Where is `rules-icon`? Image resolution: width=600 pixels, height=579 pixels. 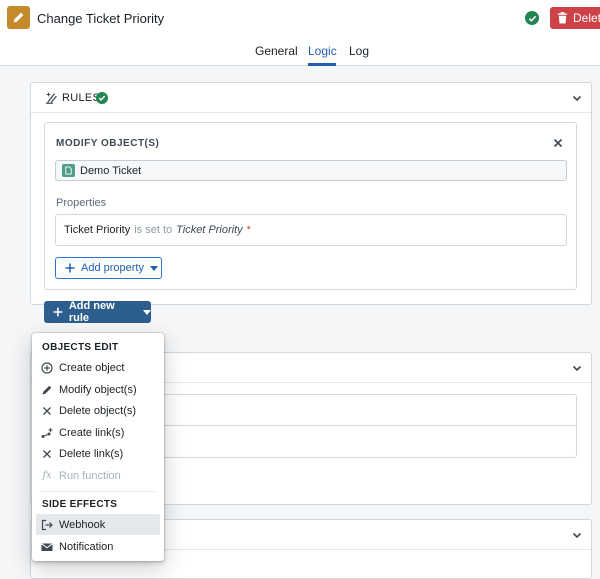
rules-icon is located at coordinates (51, 98).